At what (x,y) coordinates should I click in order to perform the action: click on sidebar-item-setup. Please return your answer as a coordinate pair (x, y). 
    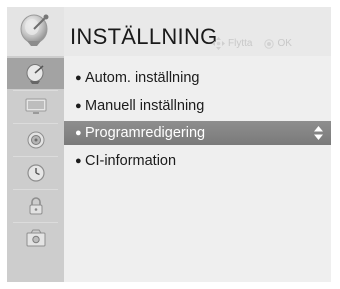
    Looking at the image, I should click on (35, 73).